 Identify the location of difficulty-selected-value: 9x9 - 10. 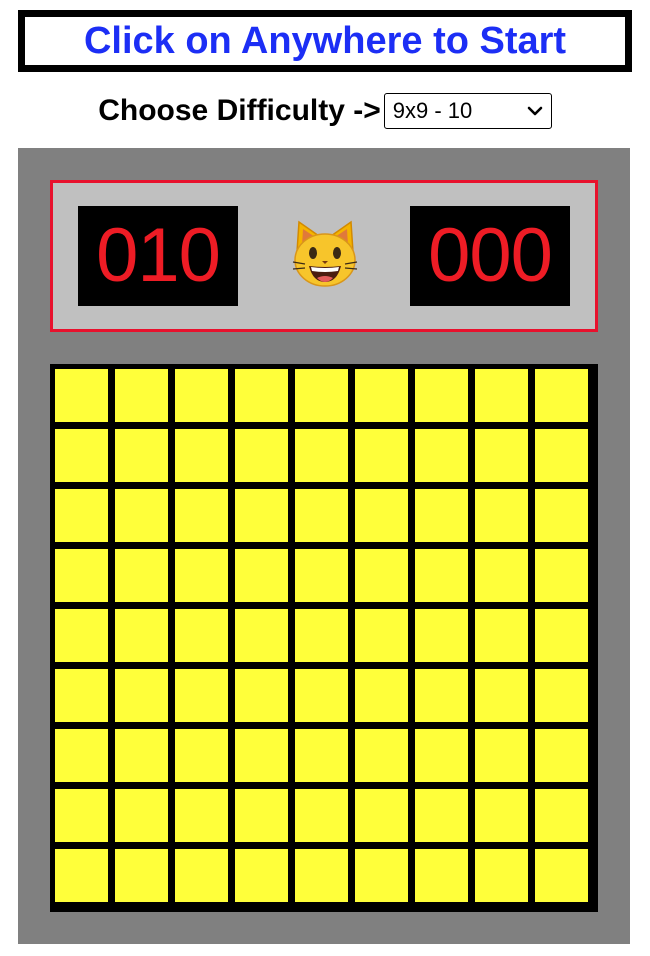
(432, 110).